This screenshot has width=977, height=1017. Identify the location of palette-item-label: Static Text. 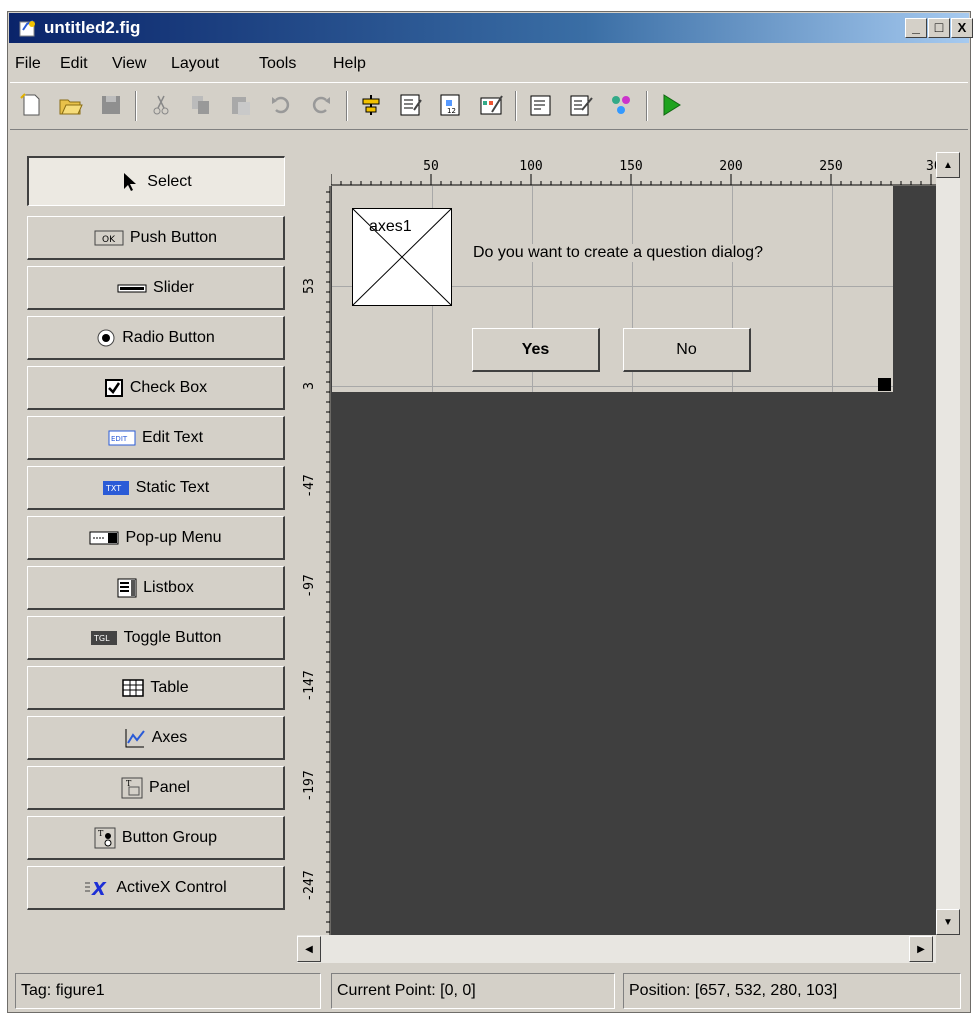
(172, 487).